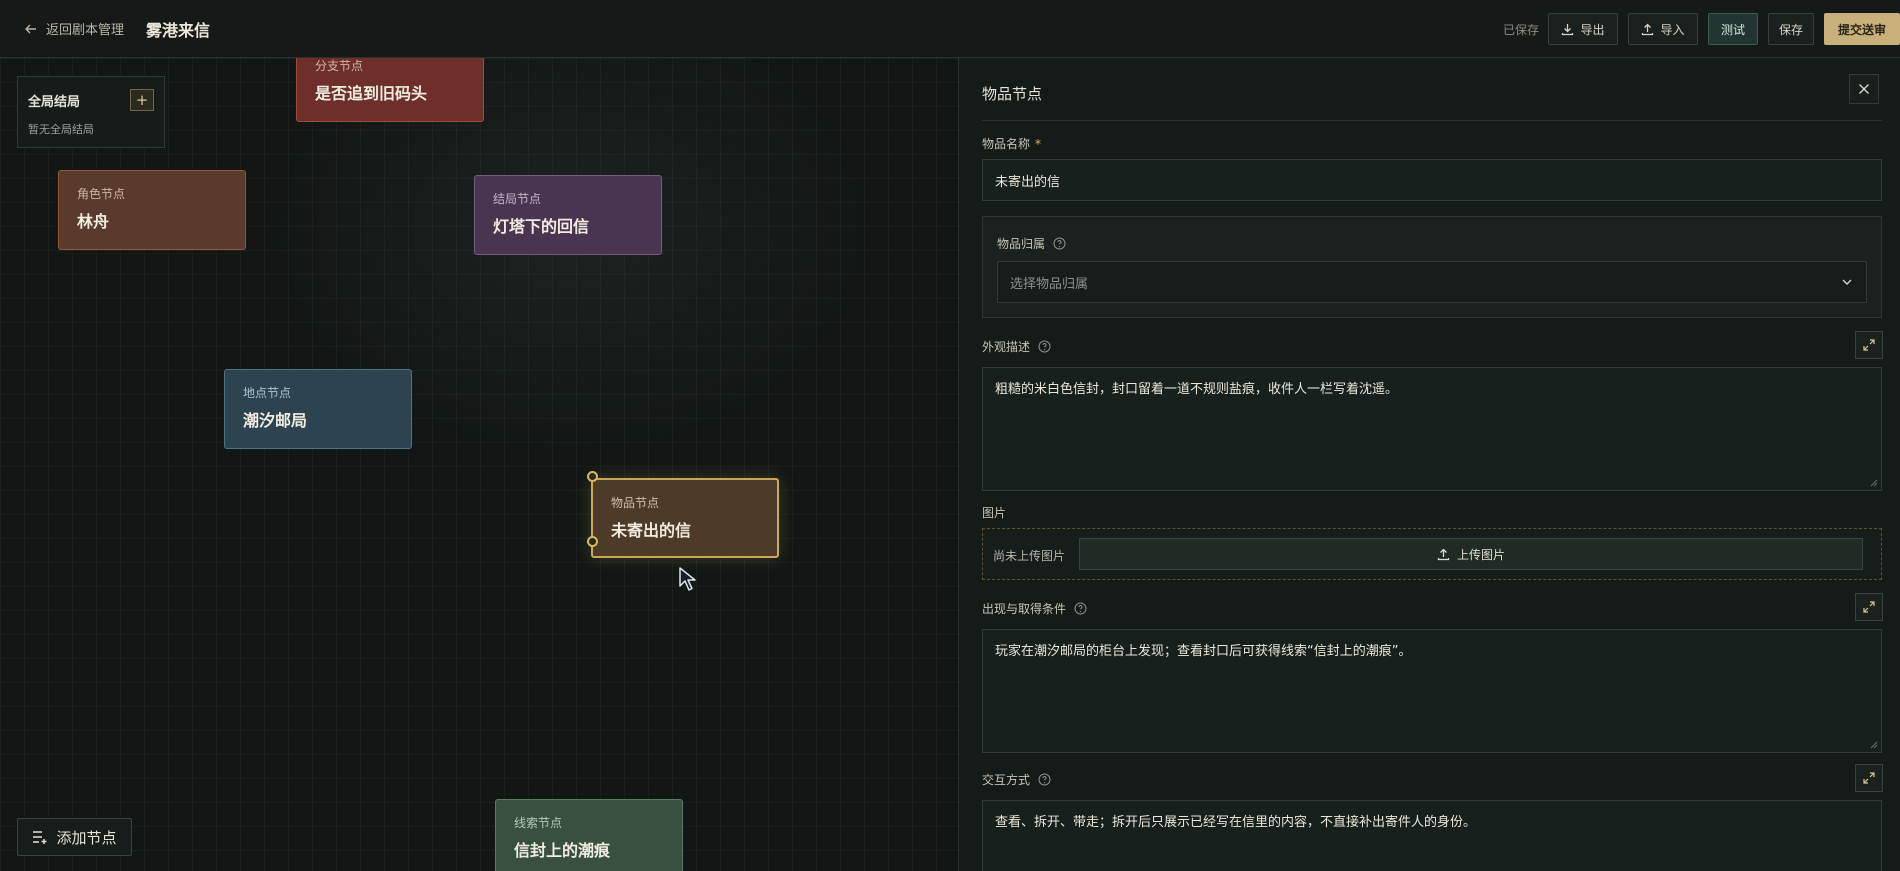  What do you see at coordinates (651, 530) in the screenshot?
I see `node-name: 未寄出的信` at bounding box center [651, 530].